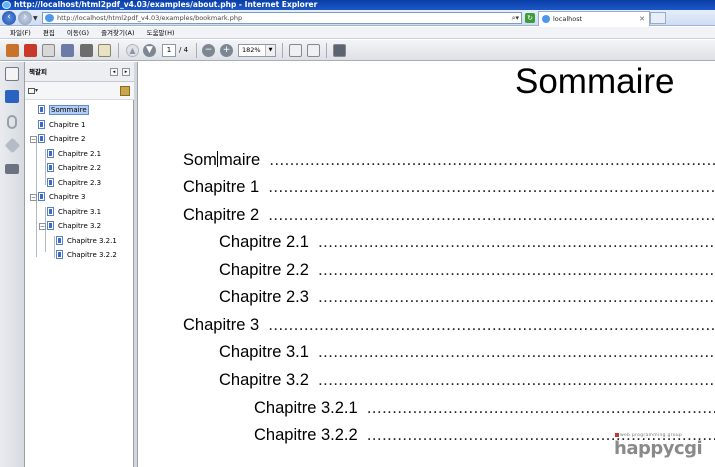 The height and width of the screenshot is (467, 715). Describe the element at coordinates (73, 212) in the screenshot. I see `bookmark-chapitre-3-1: Chapitre 3.1` at that location.